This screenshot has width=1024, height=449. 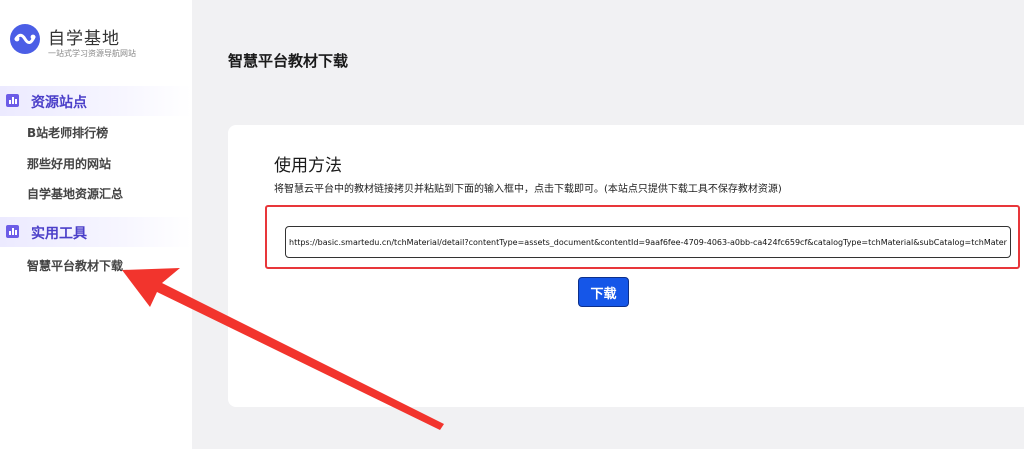 What do you see at coordinates (92, 53) in the screenshot?
I see `brand-subtitle: 一站式学习资源导航网站` at bounding box center [92, 53].